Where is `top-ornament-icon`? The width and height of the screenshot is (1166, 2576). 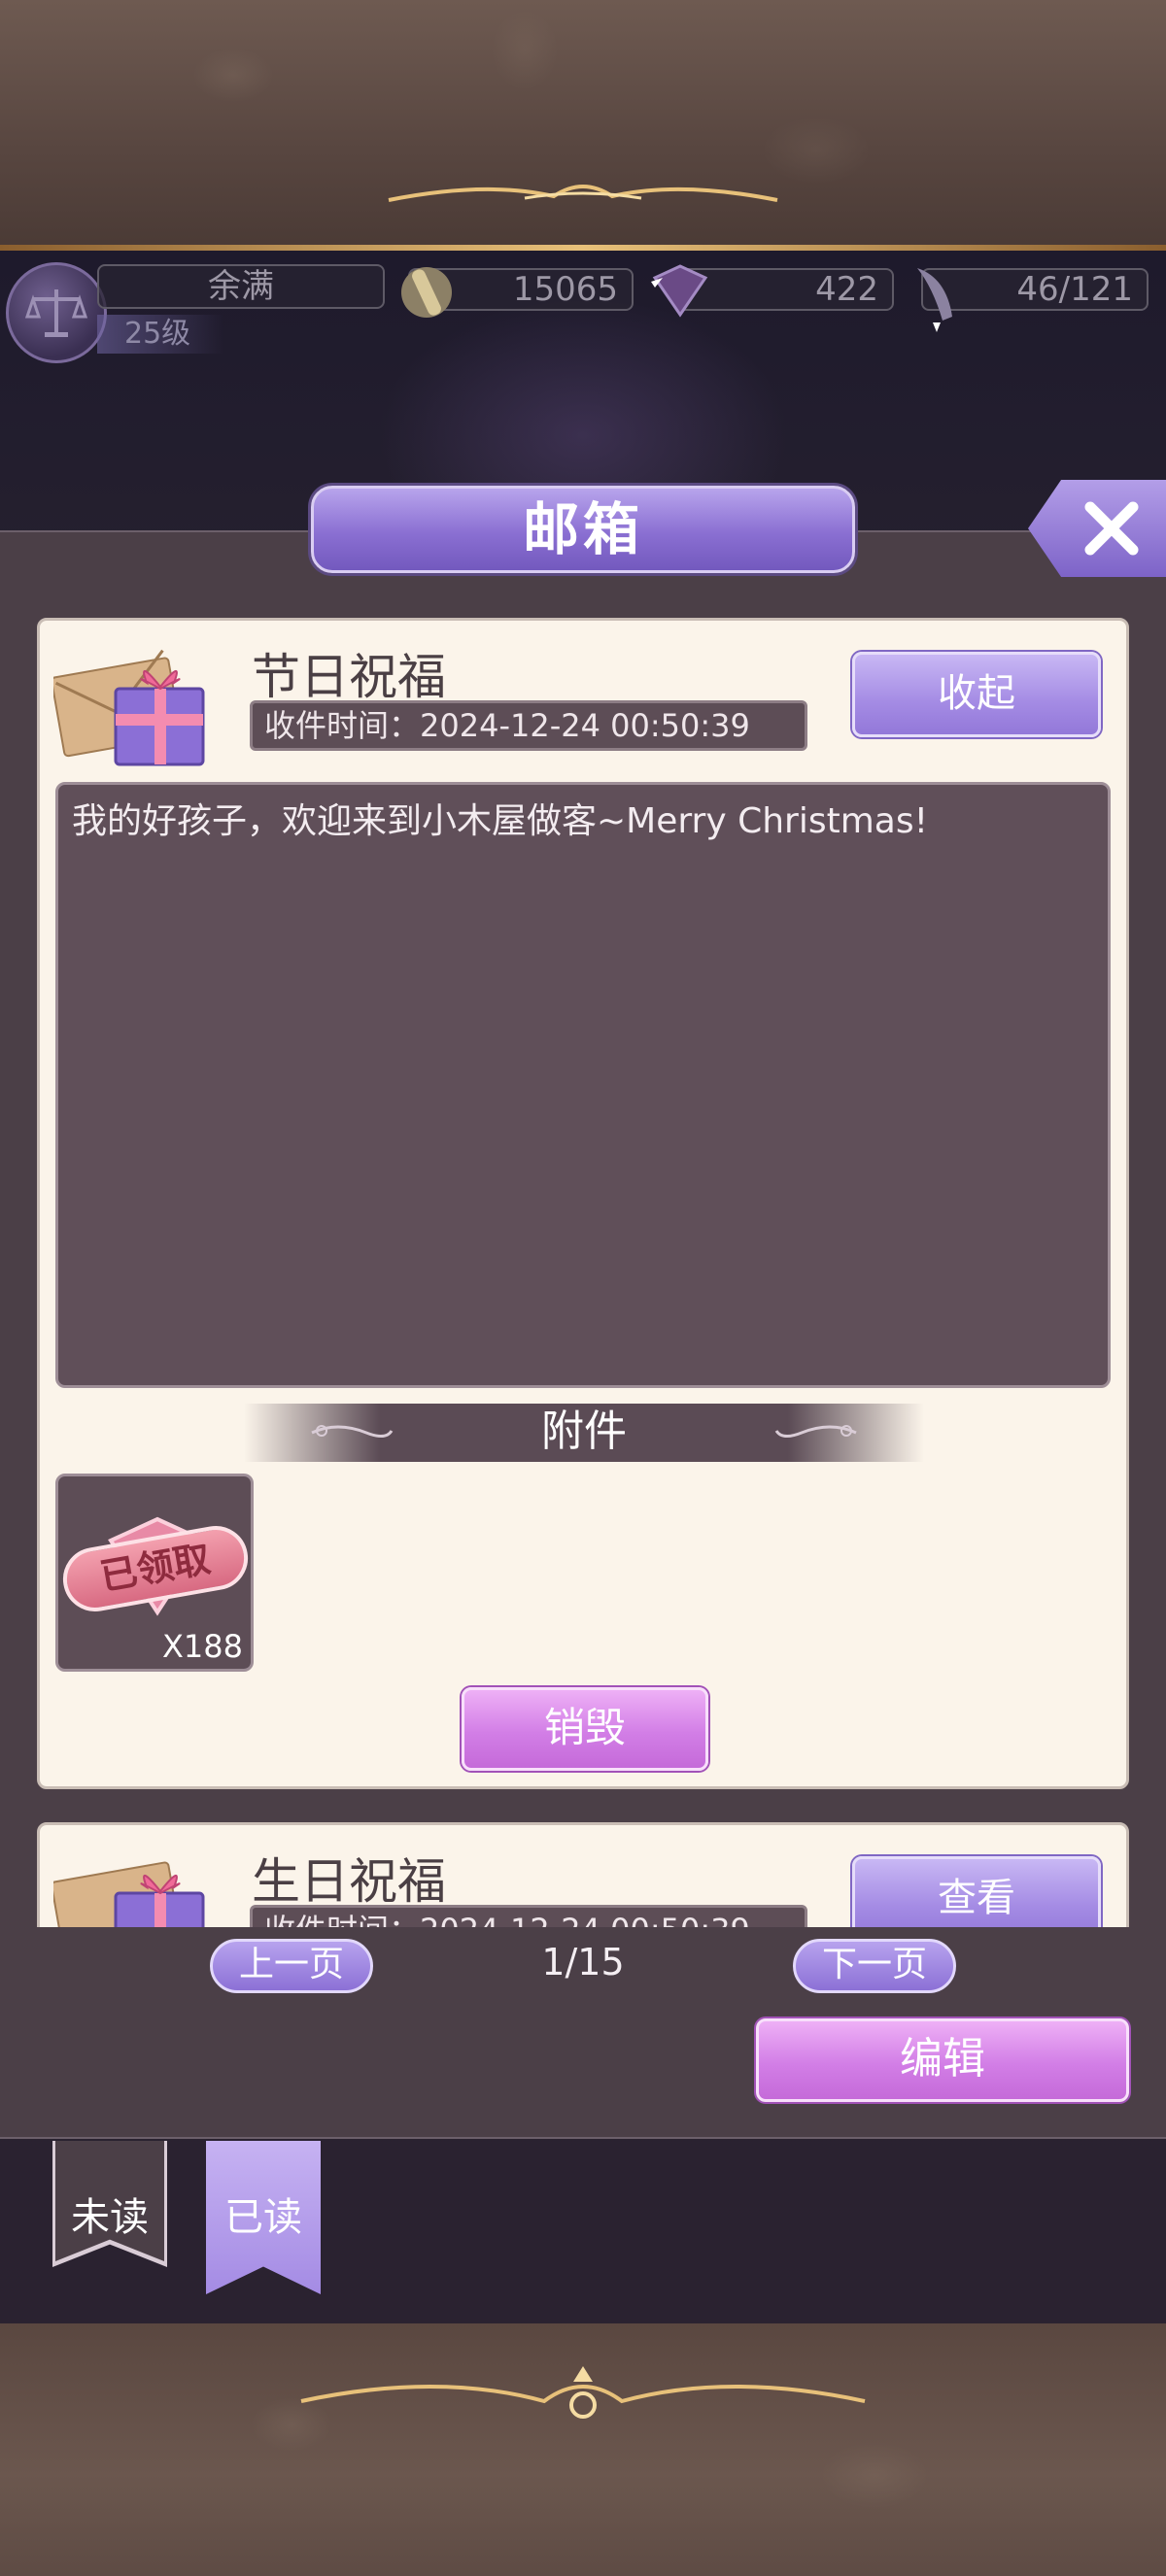
top-ornament-icon is located at coordinates (583, 193).